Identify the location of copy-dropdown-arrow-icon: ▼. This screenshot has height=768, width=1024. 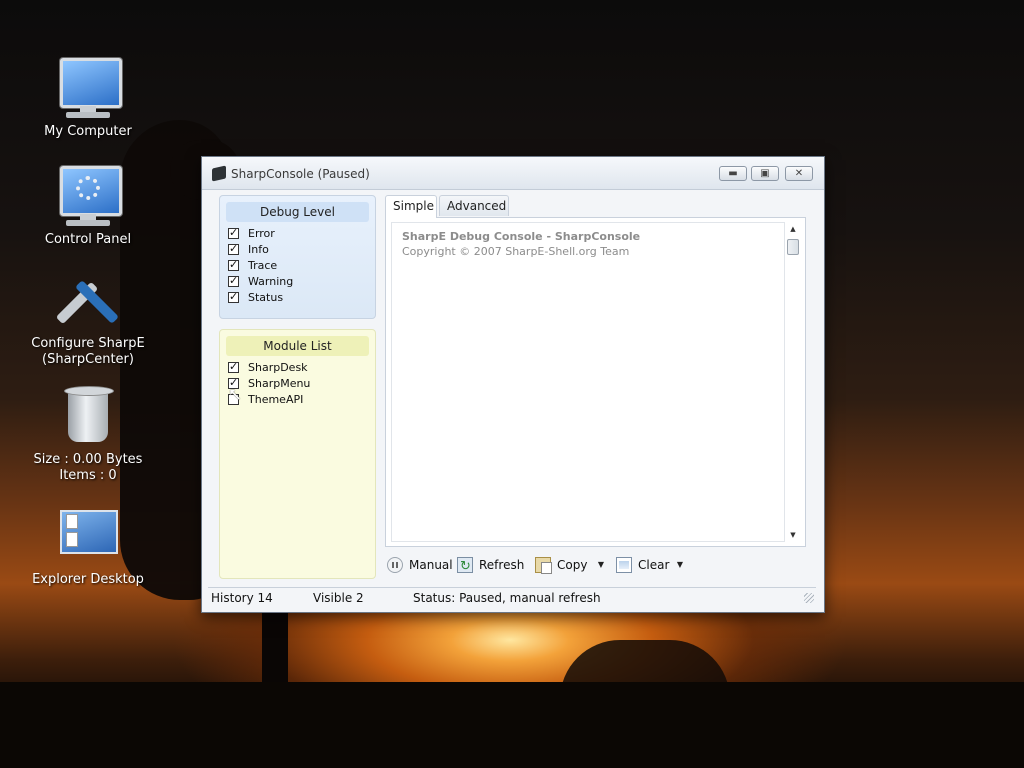
(601, 565).